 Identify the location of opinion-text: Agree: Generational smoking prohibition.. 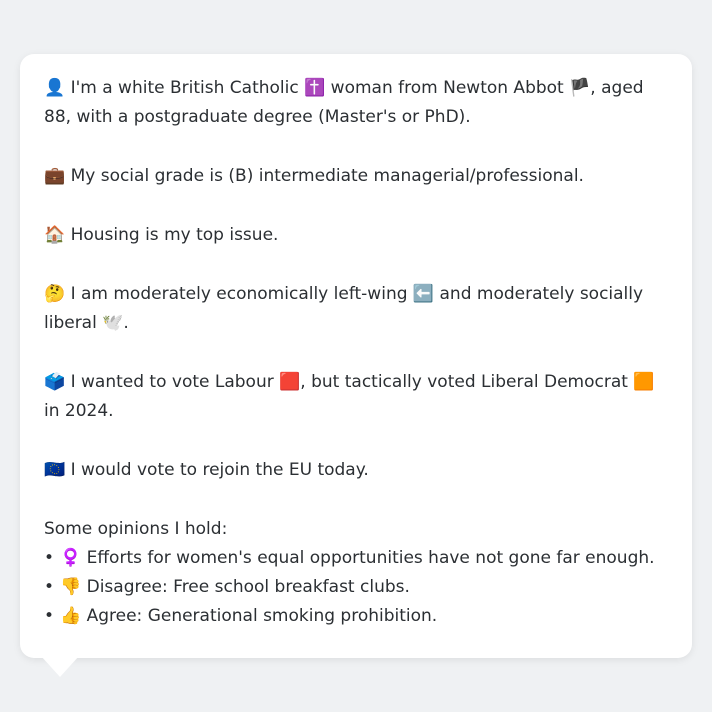
(259, 616).